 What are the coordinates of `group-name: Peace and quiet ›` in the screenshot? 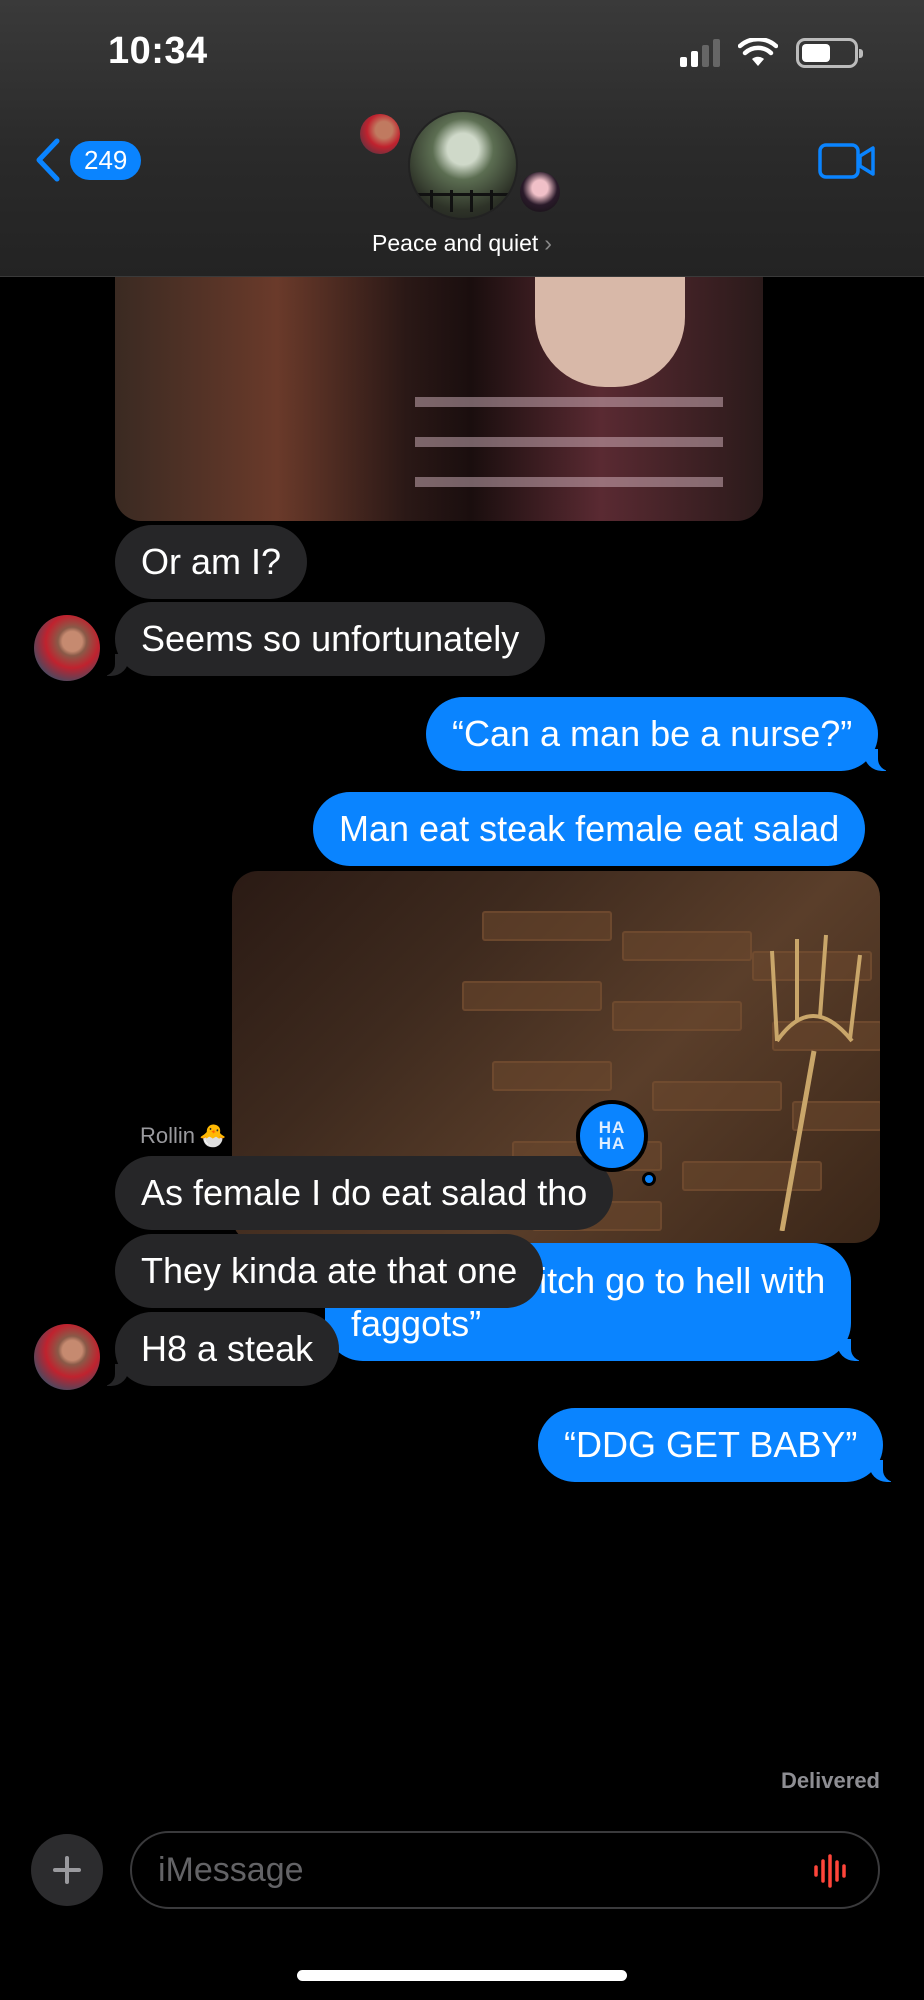 It's located at (462, 243).